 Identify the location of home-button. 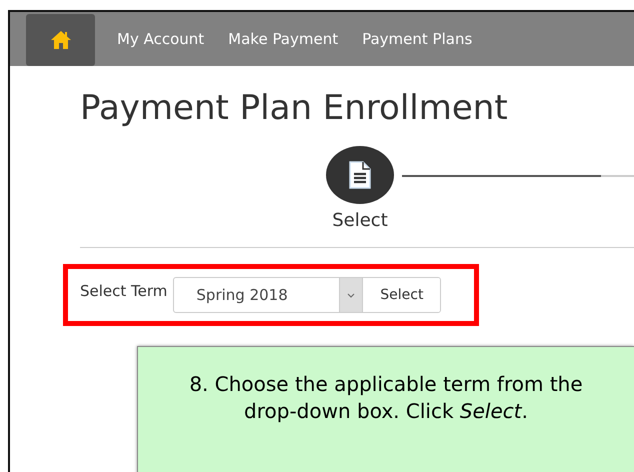
(60, 40).